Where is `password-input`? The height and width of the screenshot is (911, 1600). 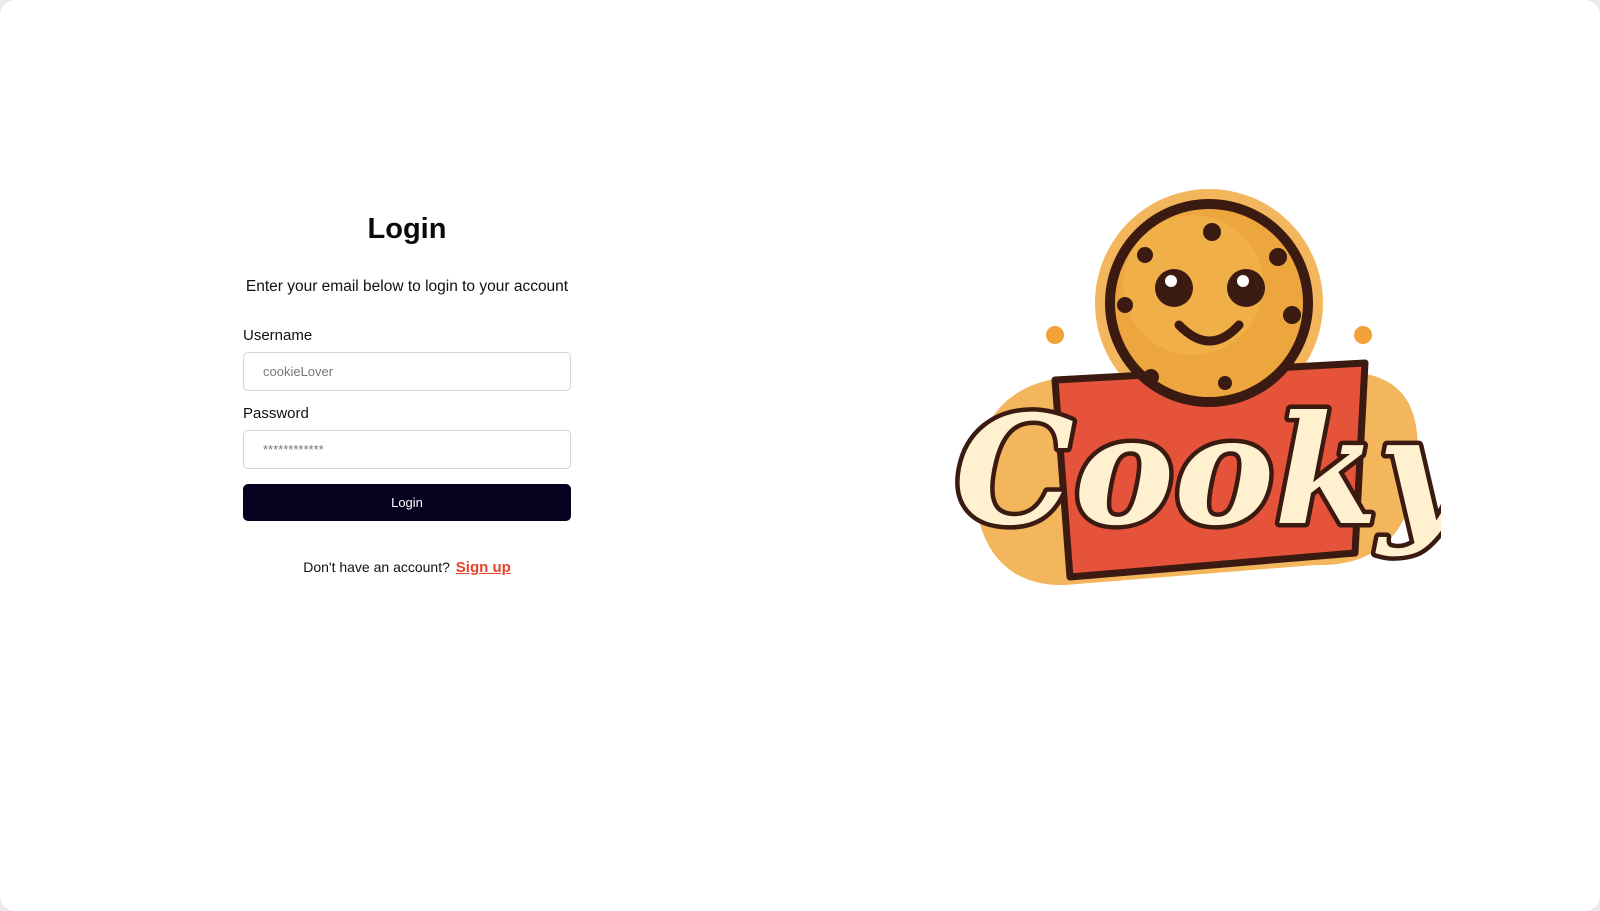 password-input is located at coordinates (407, 449).